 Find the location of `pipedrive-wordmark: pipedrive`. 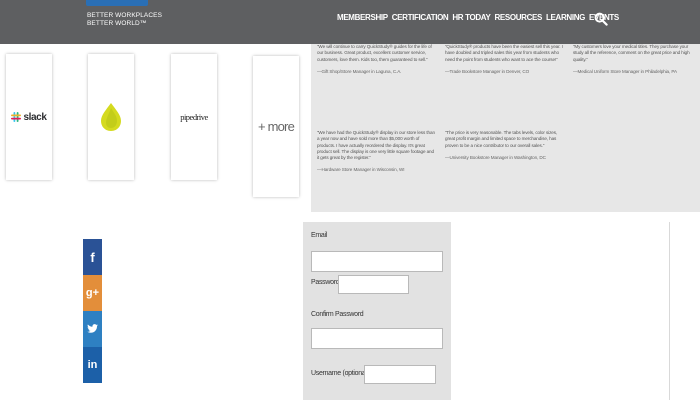

pipedrive-wordmark: pipedrive is located at coordinates (194, 117).